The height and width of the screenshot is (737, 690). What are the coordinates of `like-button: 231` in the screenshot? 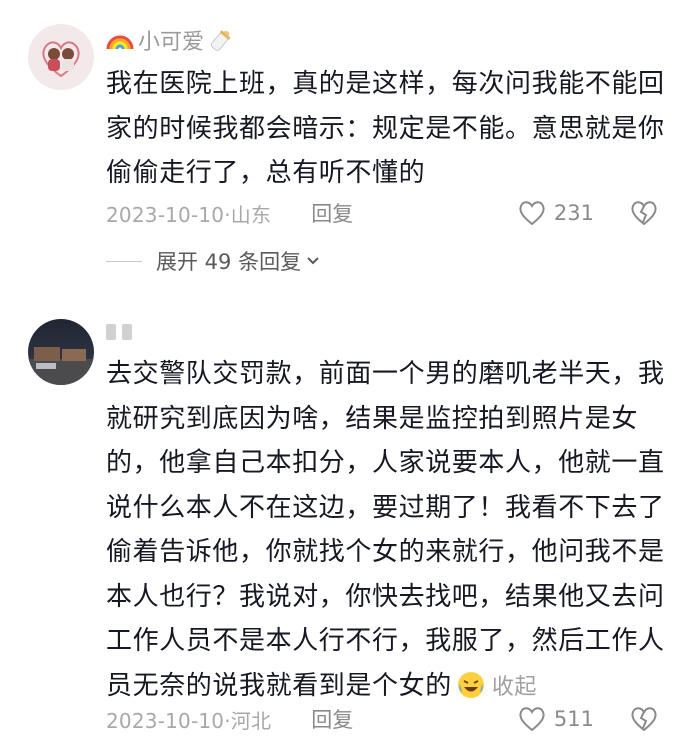 It's located at (556, 213).